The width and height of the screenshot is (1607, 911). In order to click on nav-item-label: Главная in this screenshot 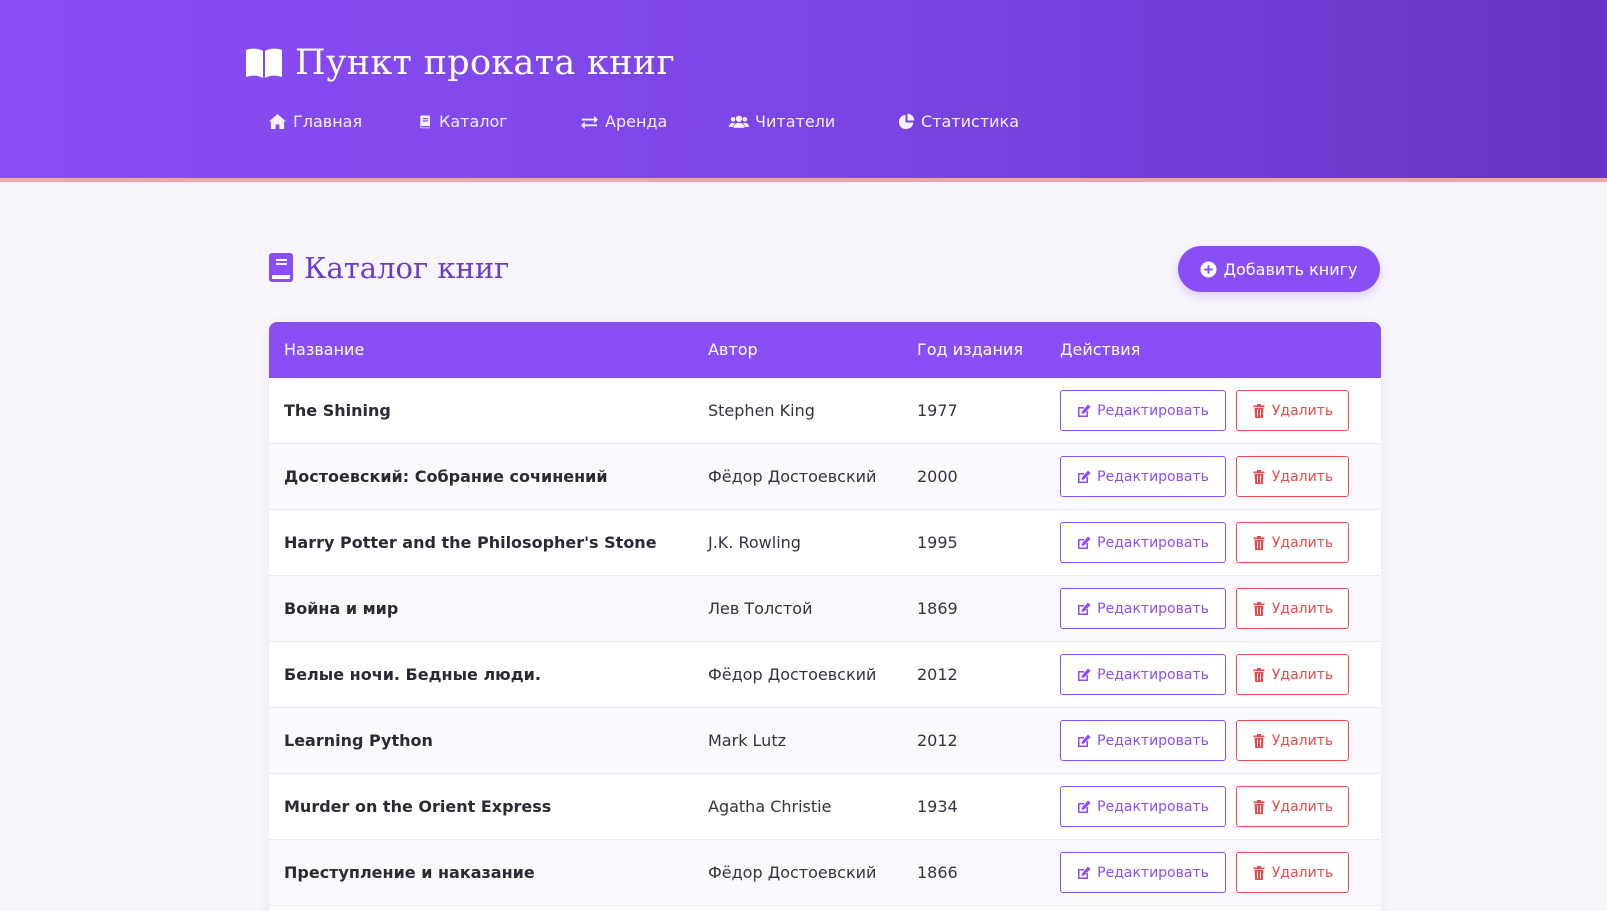, I will do `click(328, 121)`.